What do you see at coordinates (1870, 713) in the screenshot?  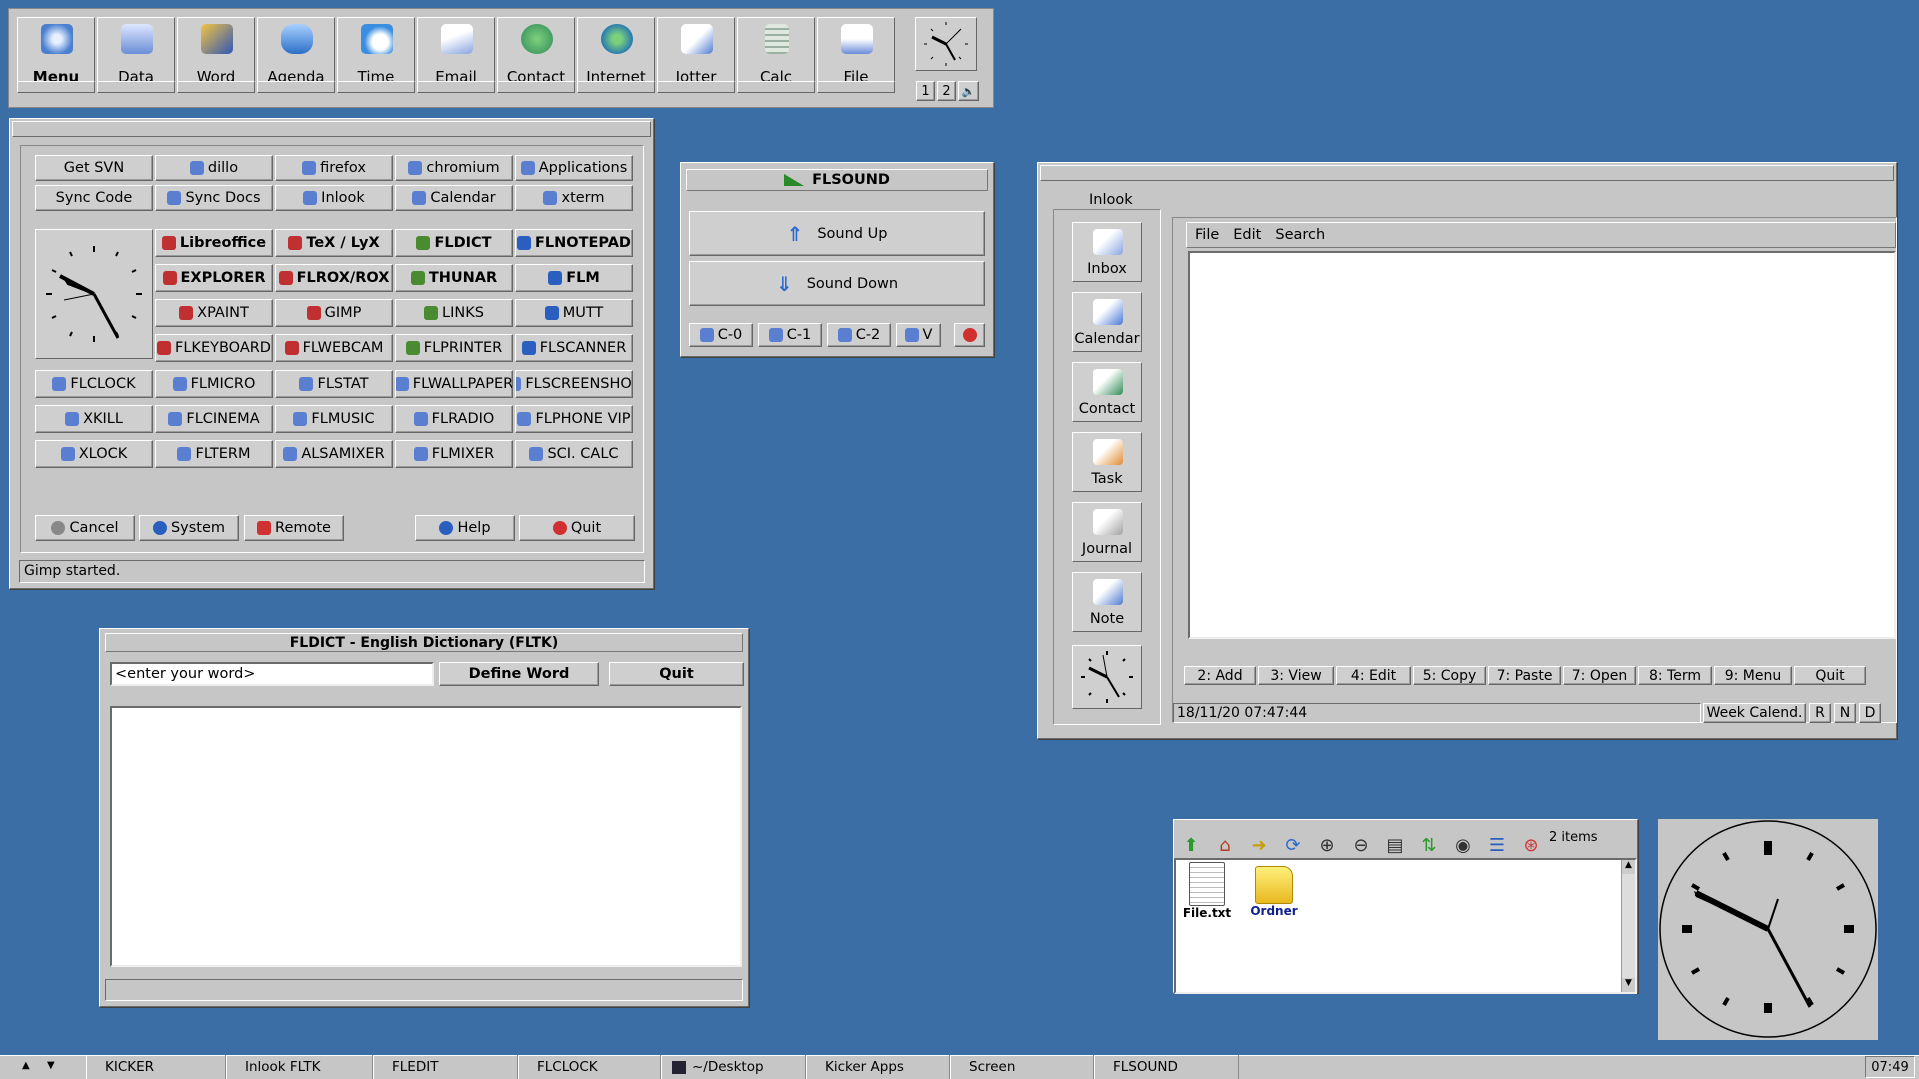 I see `d-button: D` at bounding box center [1870, 713].